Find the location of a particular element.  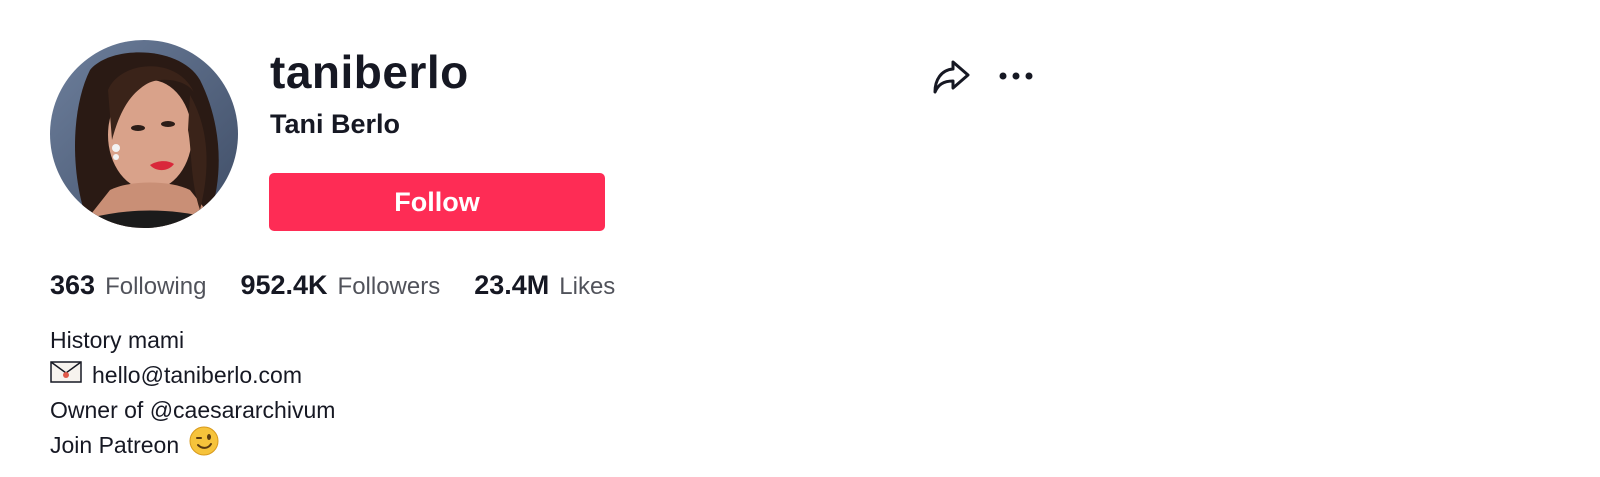

avatar-image is located at coordinates (144, 134).